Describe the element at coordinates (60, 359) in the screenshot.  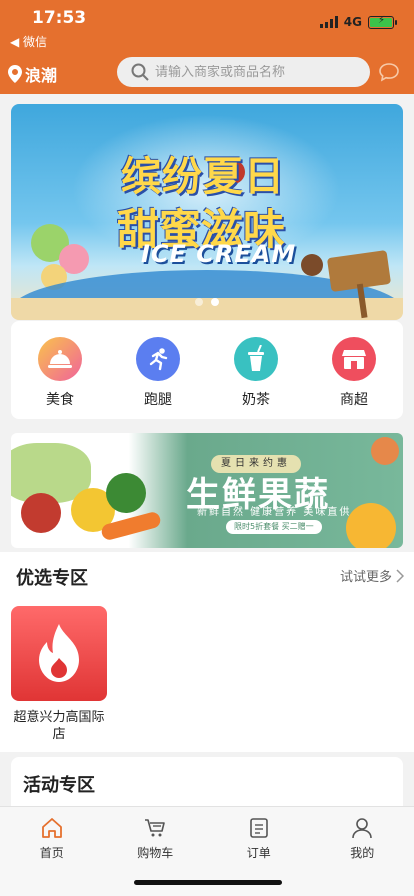
I see `food-cloche-icon` at that location.